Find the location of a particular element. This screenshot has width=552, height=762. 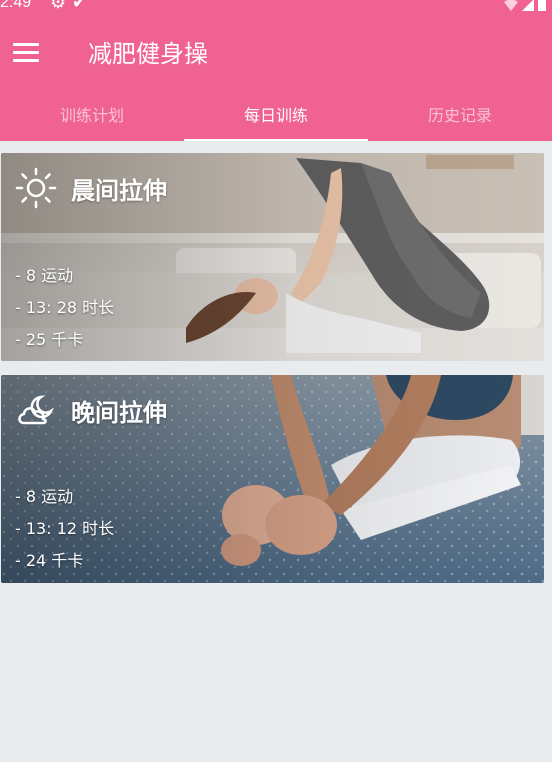

morning-duration: - 13: 28 时长 is located at coordinates (65, 307).